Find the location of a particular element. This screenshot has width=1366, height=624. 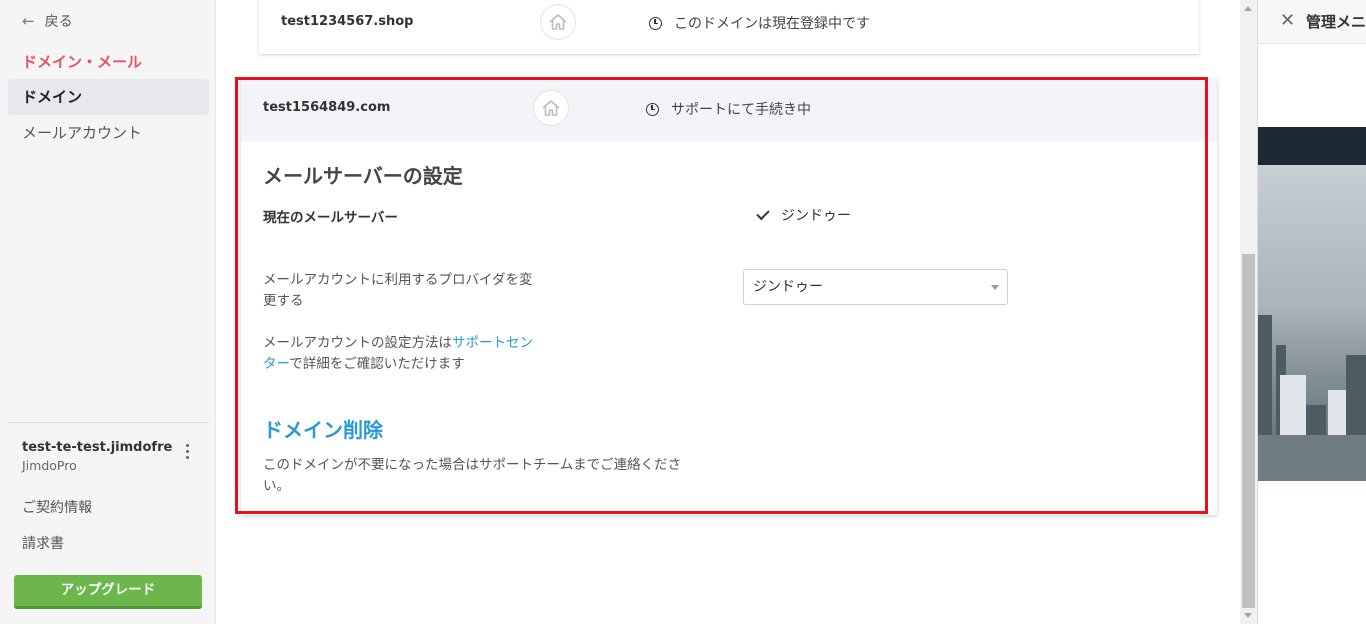

site-preview-image is located at coordinates (1312, 323).